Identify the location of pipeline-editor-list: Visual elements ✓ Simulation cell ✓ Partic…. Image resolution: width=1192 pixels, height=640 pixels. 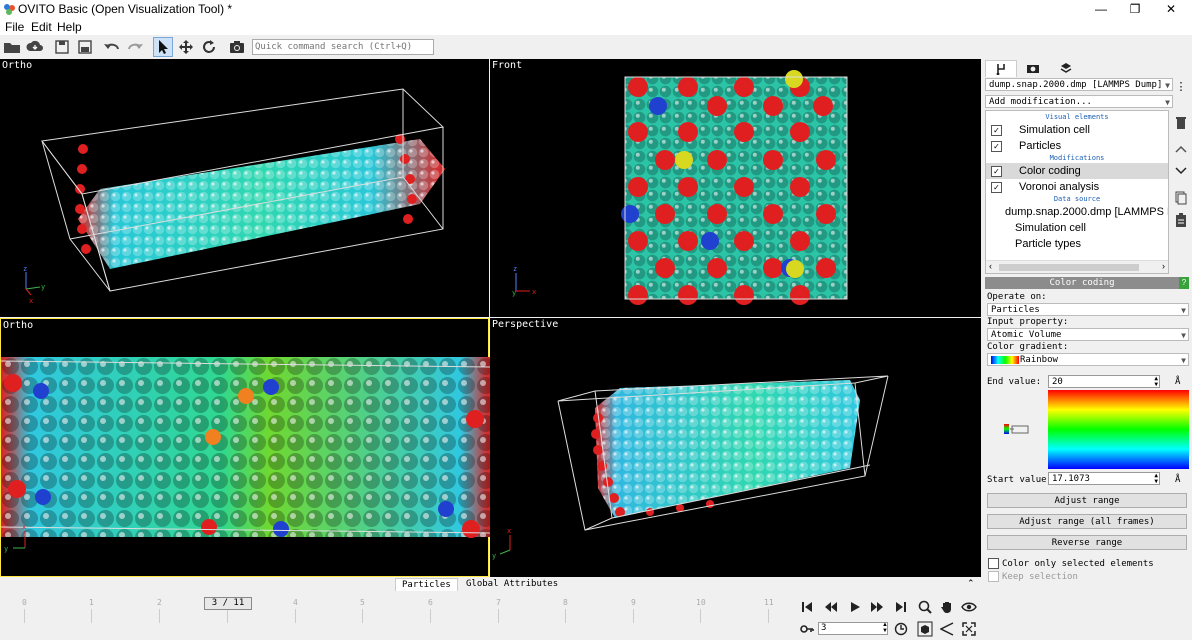
(1077, 192).